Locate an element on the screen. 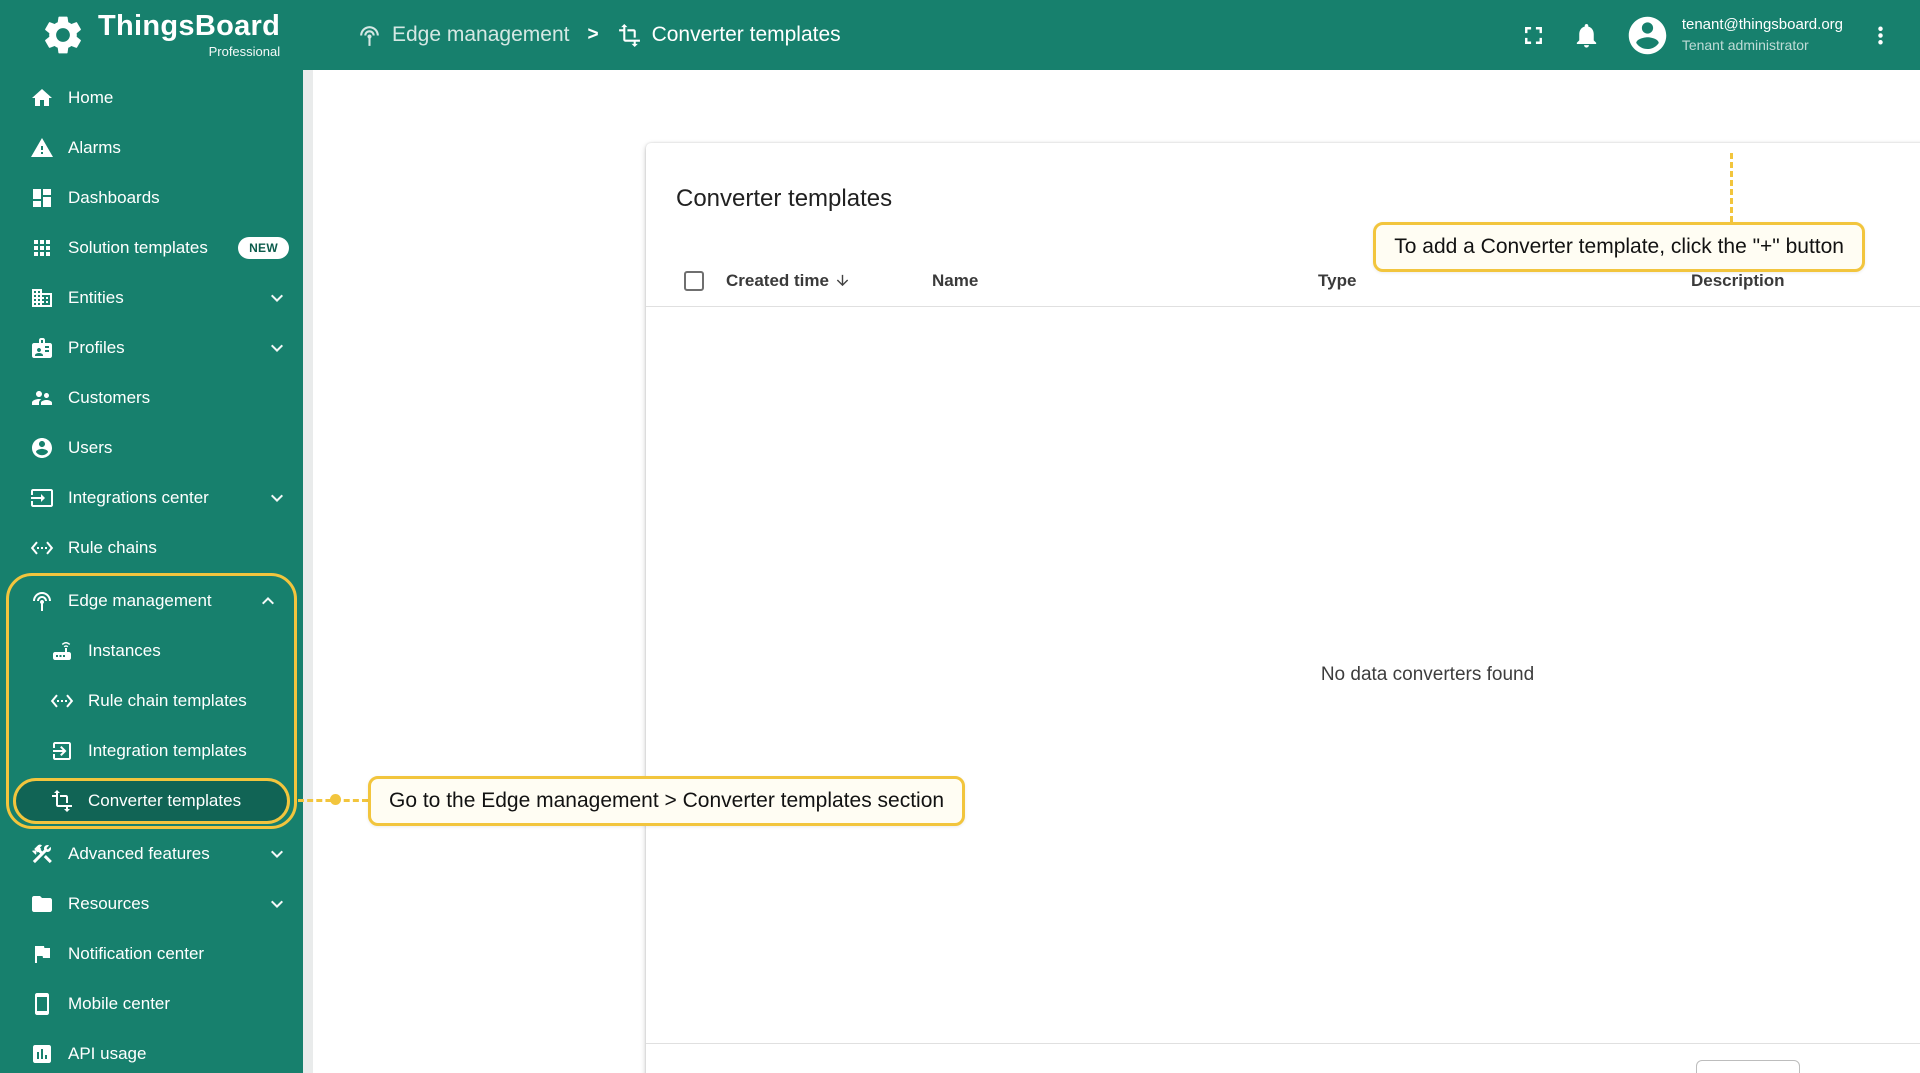 Image resolution: width=1920 pixels, height=1073 pixels. more-menu-button is located at coordinates (1880, 35).